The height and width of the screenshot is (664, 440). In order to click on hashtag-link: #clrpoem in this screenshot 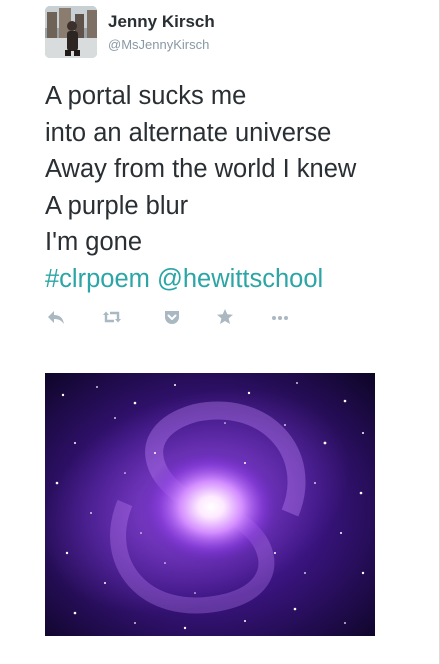, I will do `click(97, 279)`.